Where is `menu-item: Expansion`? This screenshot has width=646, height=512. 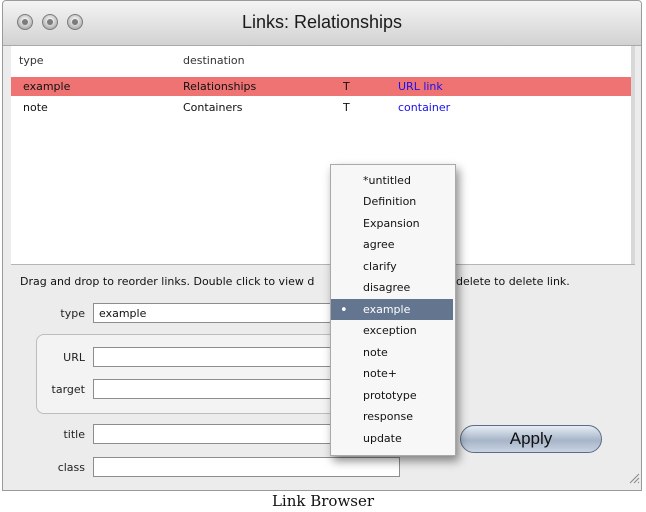 menu-item: Expansion is located at coordinates (392, 223).